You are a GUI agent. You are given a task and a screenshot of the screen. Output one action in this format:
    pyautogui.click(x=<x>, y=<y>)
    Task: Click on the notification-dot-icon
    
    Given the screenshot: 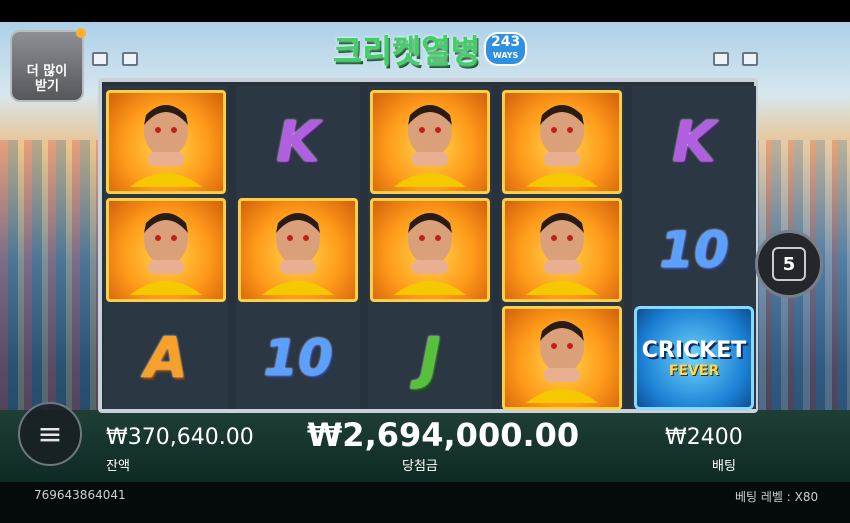 What is the action you would take?
    pyautogui.click(x=81, y=33)
    